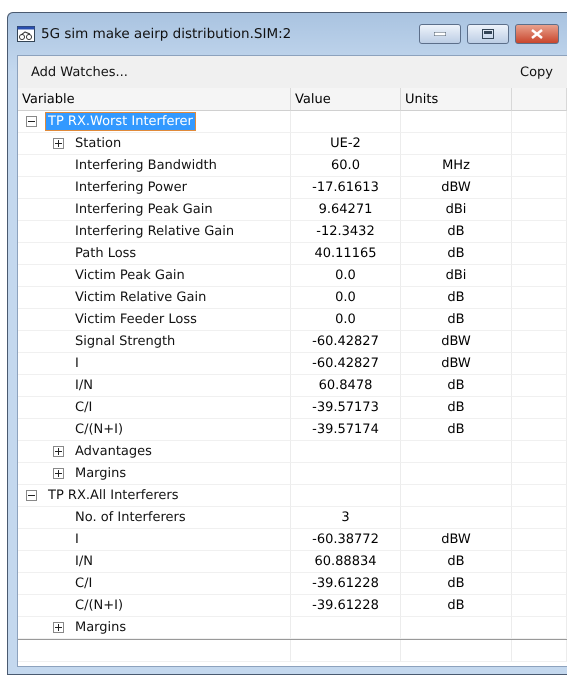 Image resolution: width=567 pixels, height=675 pixels. Describe the element at coordinates (346, 166) in the screenshot. I see `table-cell: 60.0` at that location.